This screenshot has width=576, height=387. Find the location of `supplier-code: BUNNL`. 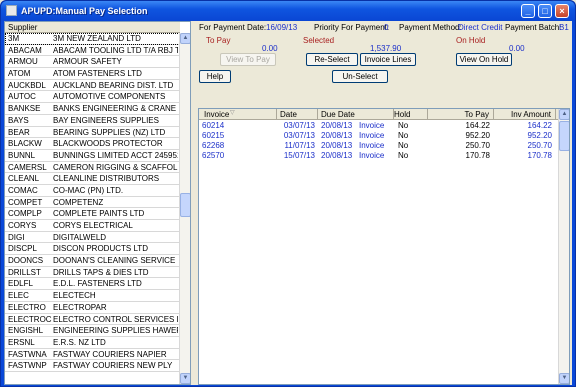

supplier-code: BUNNL is located at coordinates (22, 155).